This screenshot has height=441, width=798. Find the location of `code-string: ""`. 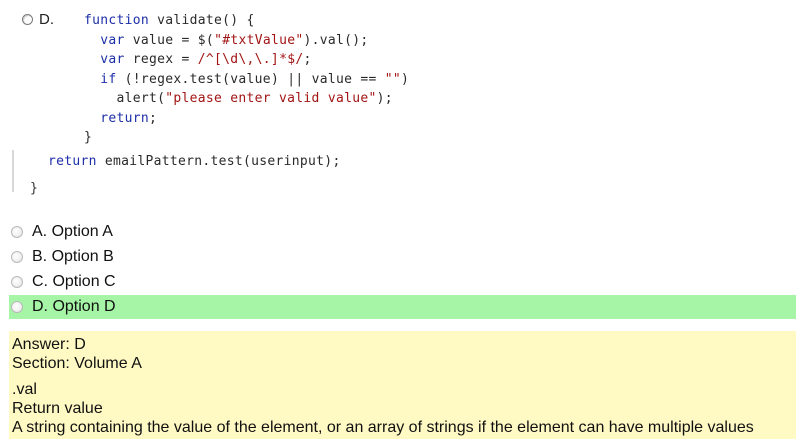

code-string: "" is located at coordinates (392, 79).